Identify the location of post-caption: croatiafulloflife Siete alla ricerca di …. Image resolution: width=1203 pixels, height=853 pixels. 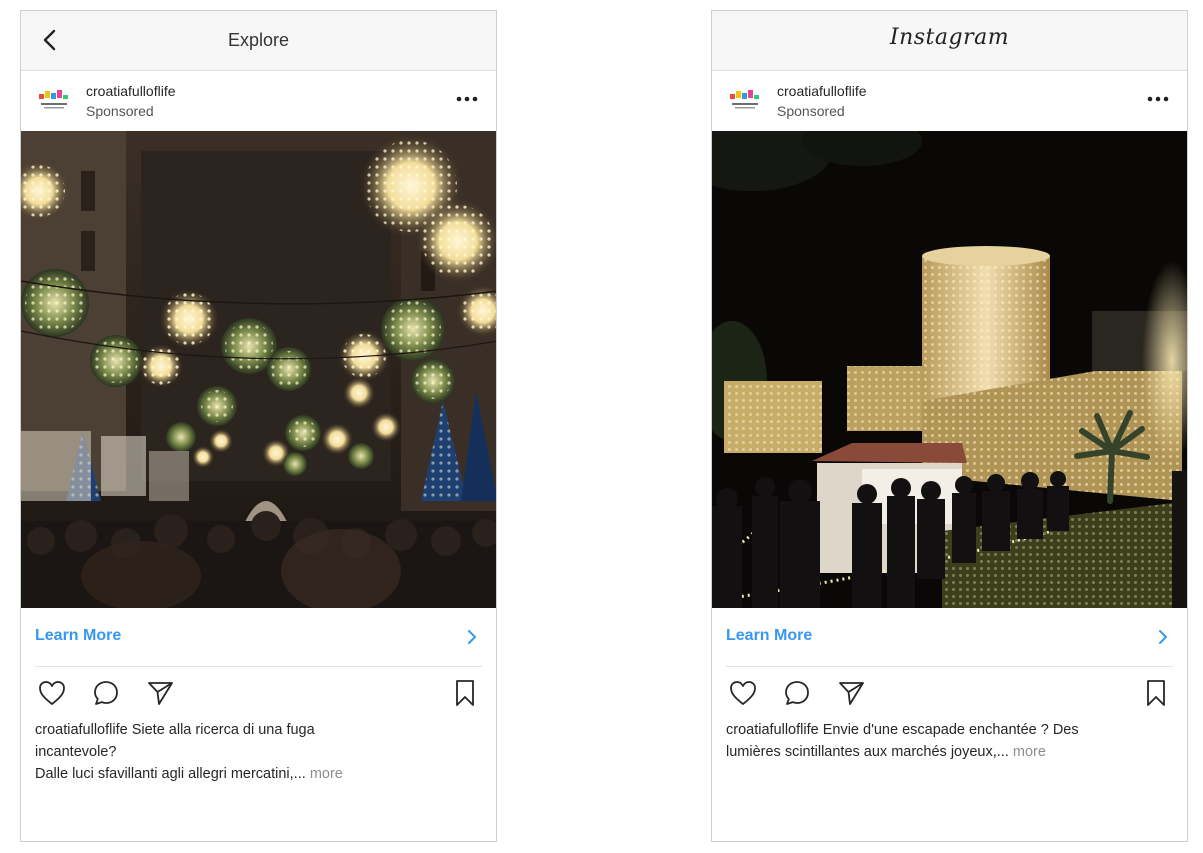
(258, 752).